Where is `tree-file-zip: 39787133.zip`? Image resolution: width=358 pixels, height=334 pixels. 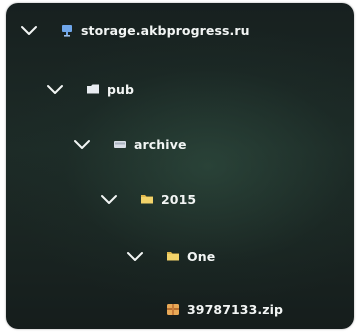
tree-file-zip: 39787133.zip is located at coordinates (224, 309).